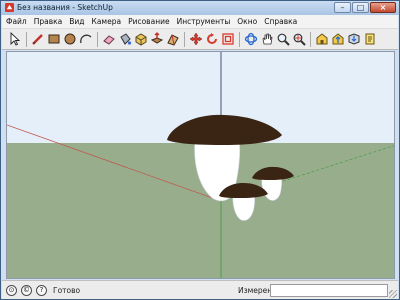 This screenshot has width=400, height=300. Describe the element at coordinates (85, 39) in the screenshot. I see `arc-icon` at that location.